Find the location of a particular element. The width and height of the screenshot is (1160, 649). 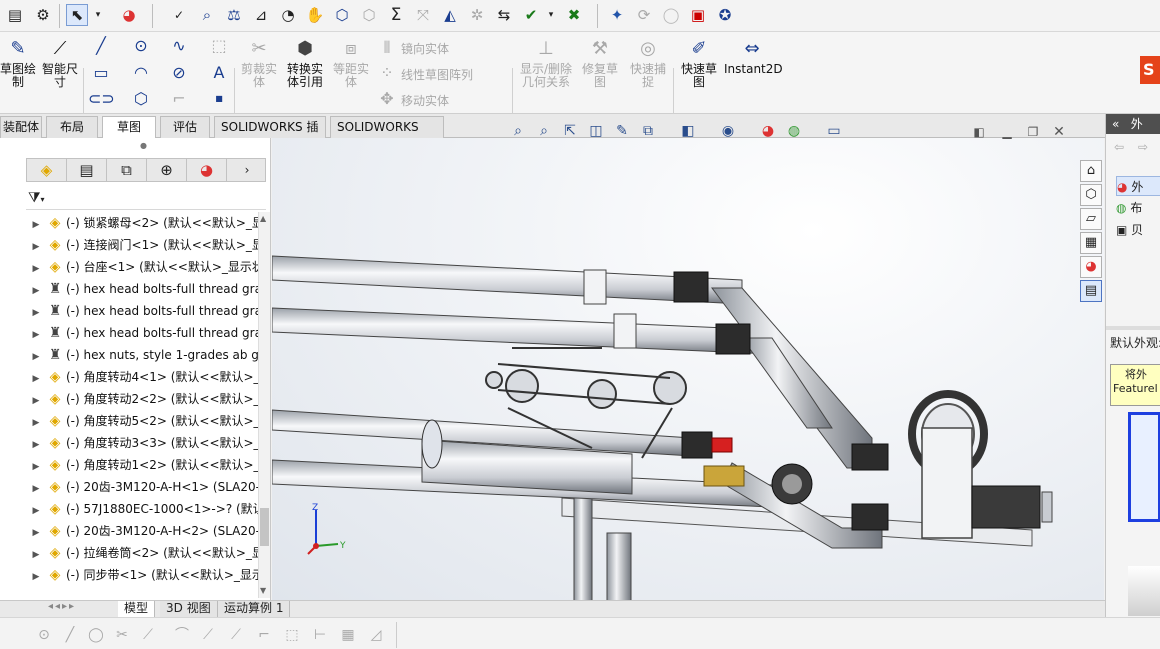

display-style-icon: ◧ is located at coordinates (688, 131).